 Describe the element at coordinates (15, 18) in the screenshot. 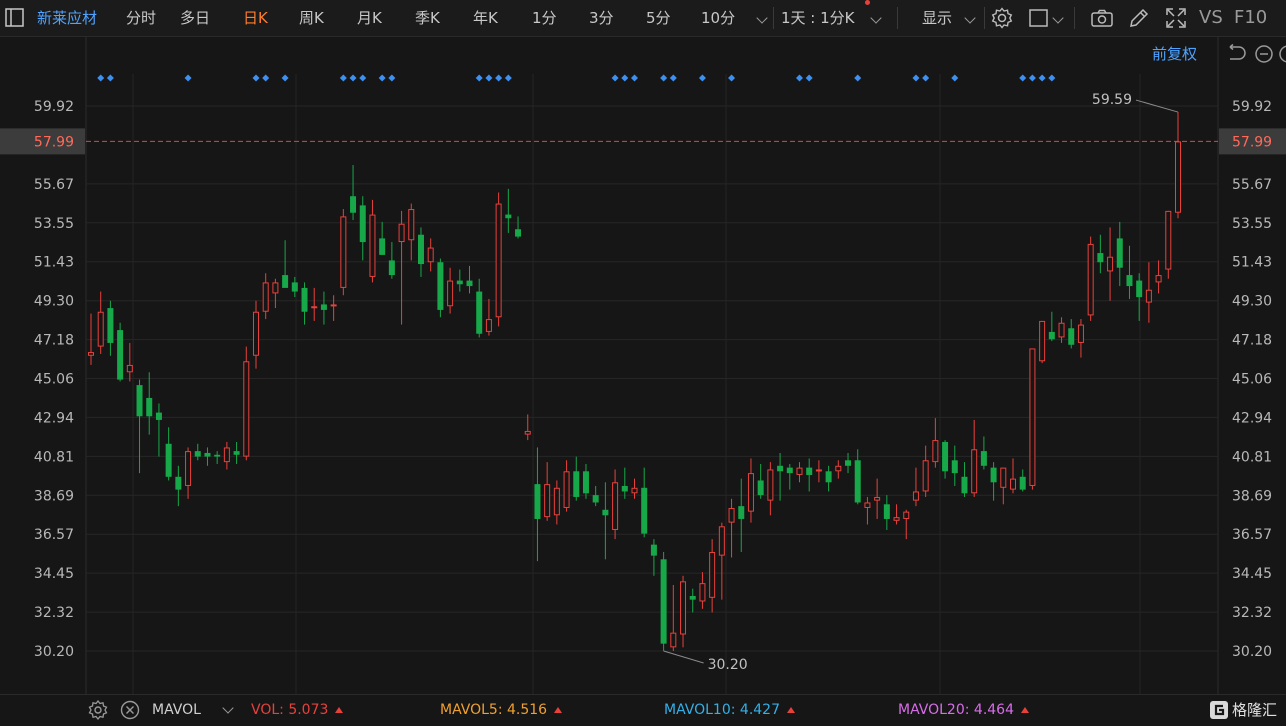

I see `sidebar-toggle-icon` at that location.